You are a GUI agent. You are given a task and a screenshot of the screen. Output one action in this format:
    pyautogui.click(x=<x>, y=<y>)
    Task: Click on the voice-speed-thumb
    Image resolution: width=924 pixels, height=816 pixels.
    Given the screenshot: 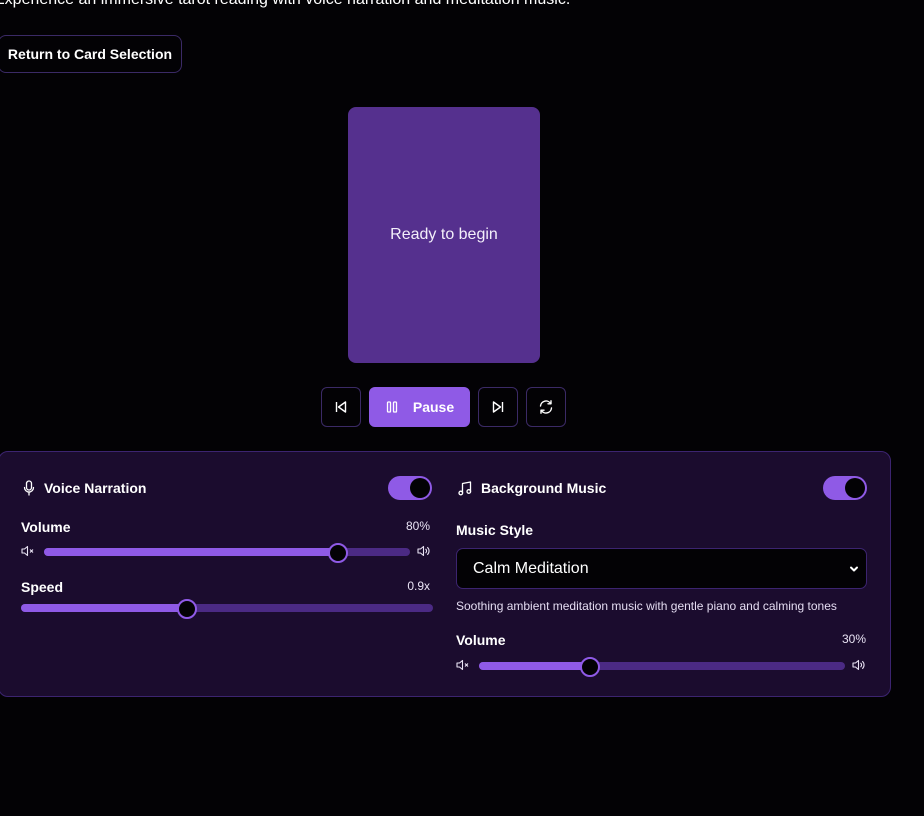 What is the action you would take?
    pyautogui.click(x=186, y=609)
    